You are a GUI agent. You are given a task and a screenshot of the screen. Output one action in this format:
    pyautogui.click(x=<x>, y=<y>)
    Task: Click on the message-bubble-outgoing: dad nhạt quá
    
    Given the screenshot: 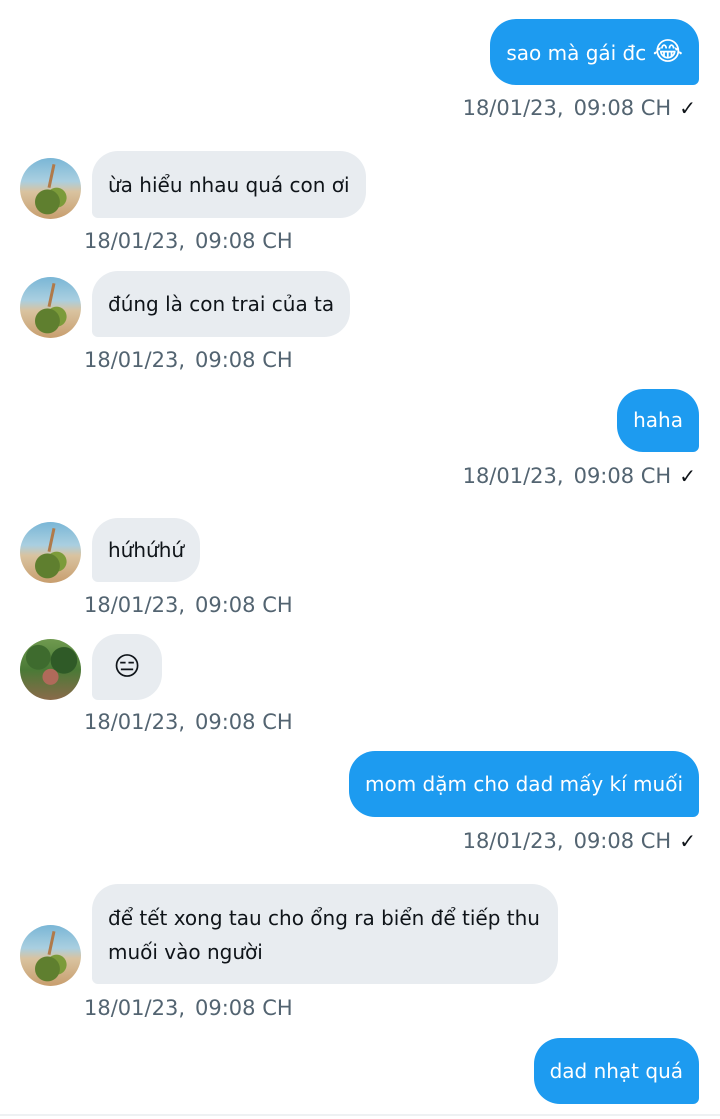 What is the action you would take?
    pyautogui.click(x=616, y=1071)
    